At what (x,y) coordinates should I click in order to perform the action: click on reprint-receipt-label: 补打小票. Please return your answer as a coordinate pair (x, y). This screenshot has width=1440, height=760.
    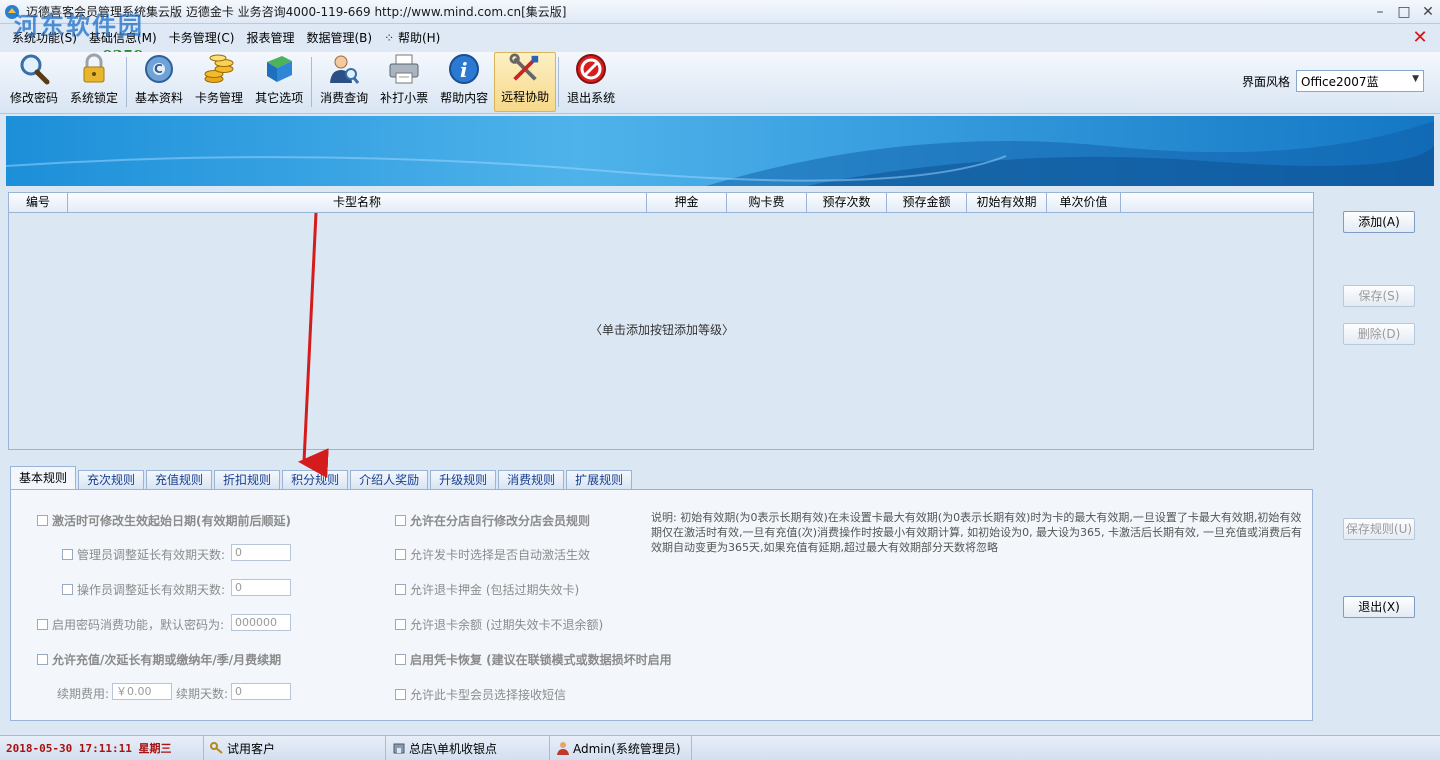
    Looking at the image, I should click on (404, 98).